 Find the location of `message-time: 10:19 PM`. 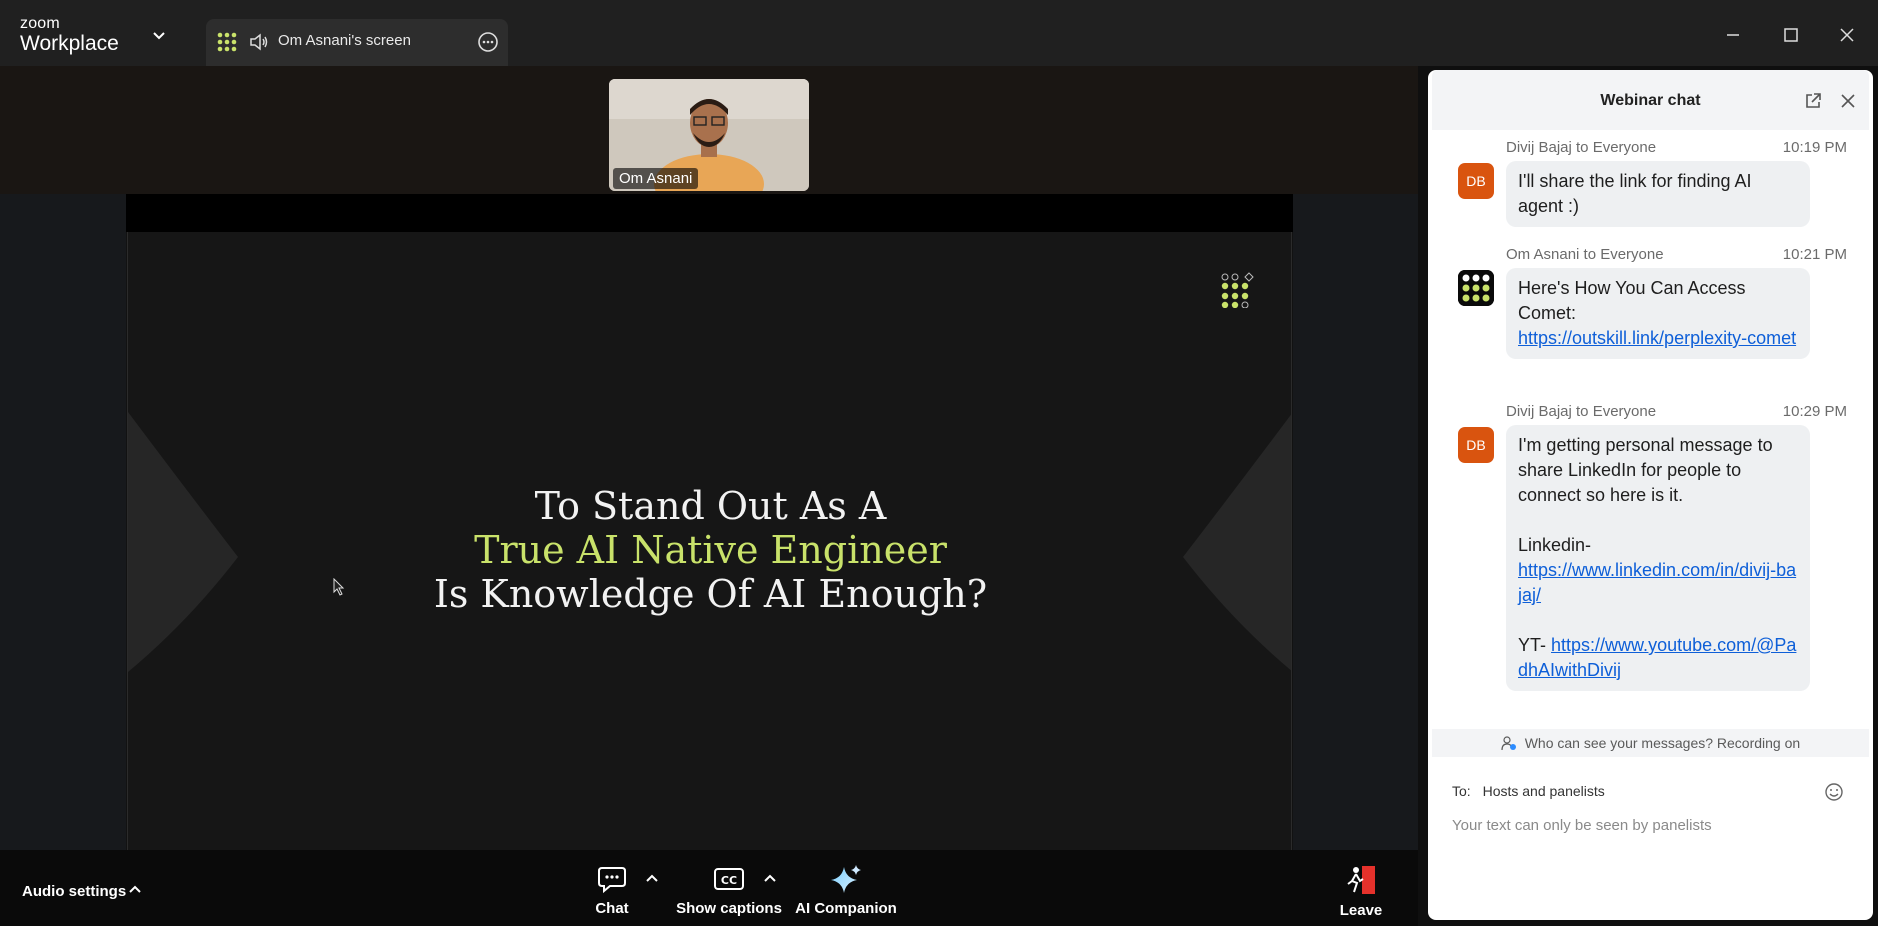

message-time: 10:19 PM is located at coordinates (1814, 147).